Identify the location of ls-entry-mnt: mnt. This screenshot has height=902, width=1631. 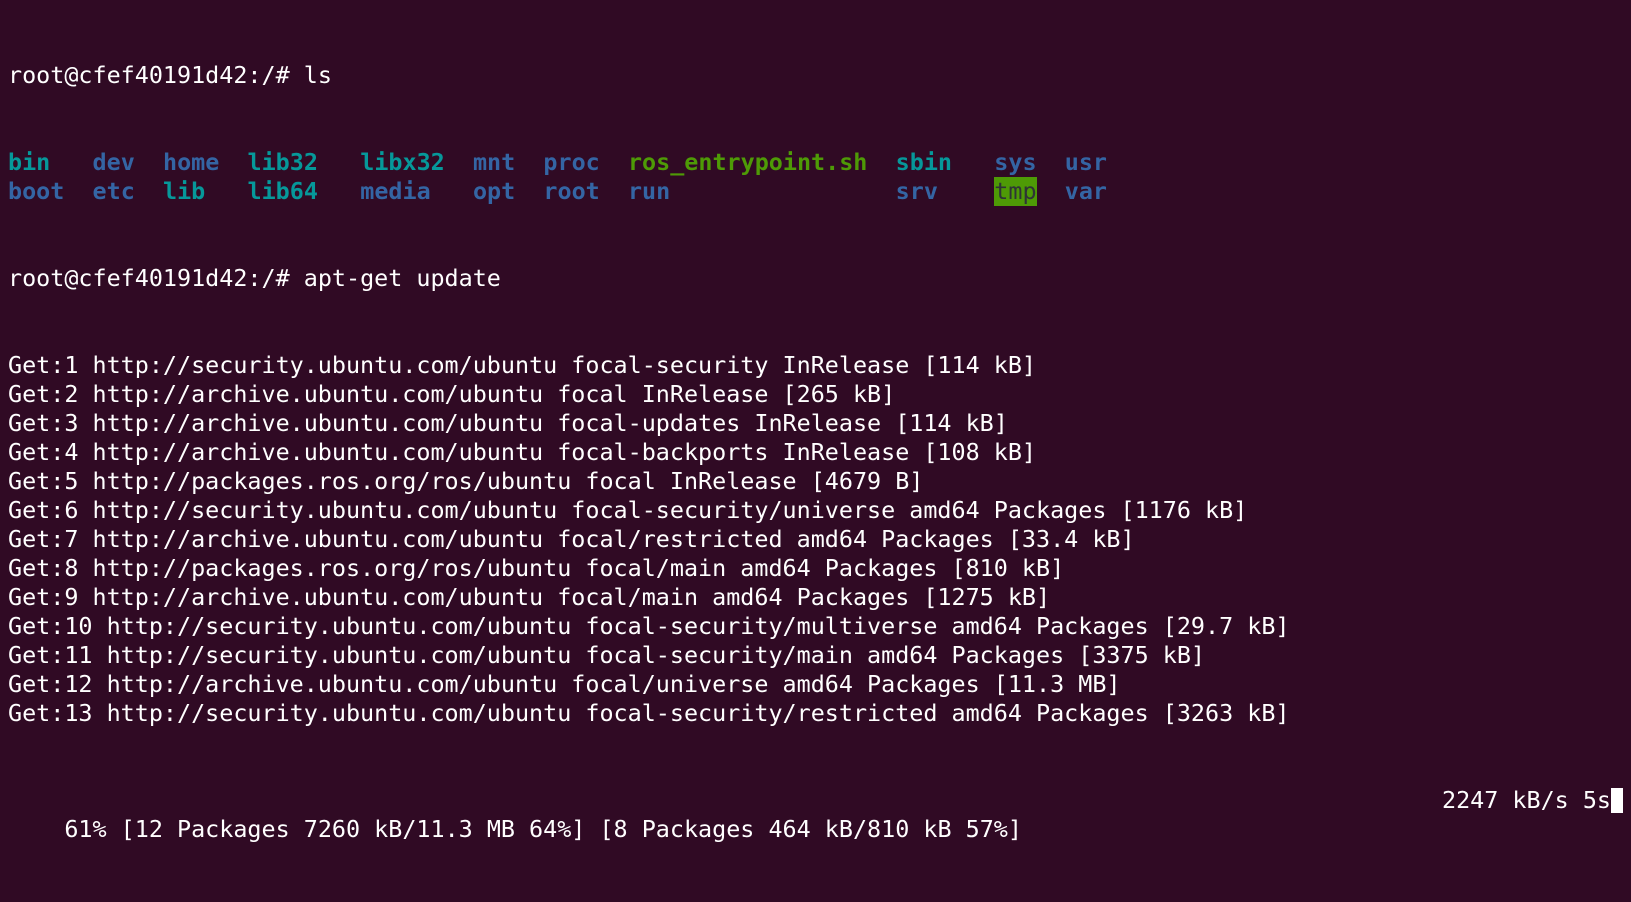
(494, 162).